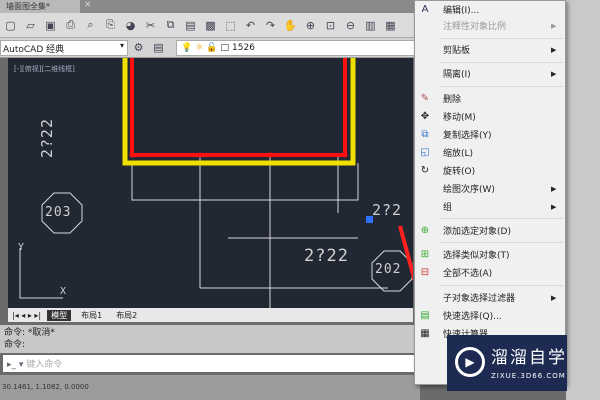  What do you see at coordinates (91, 315) in the screenshot?
I see `tab-layout1: 布局1` at bounding box center [91, 315].